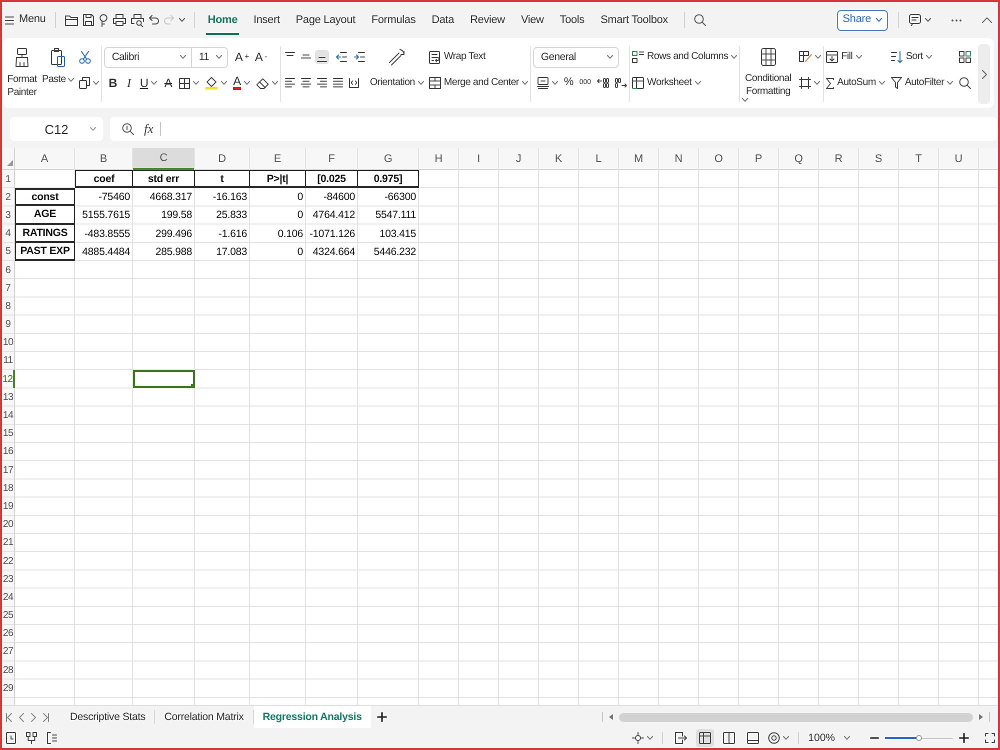 The width and height of the screenshot is (1000, 750). Describe the element at coordinates (920, 20) in the screenshot. I see `comment-button` at that location.